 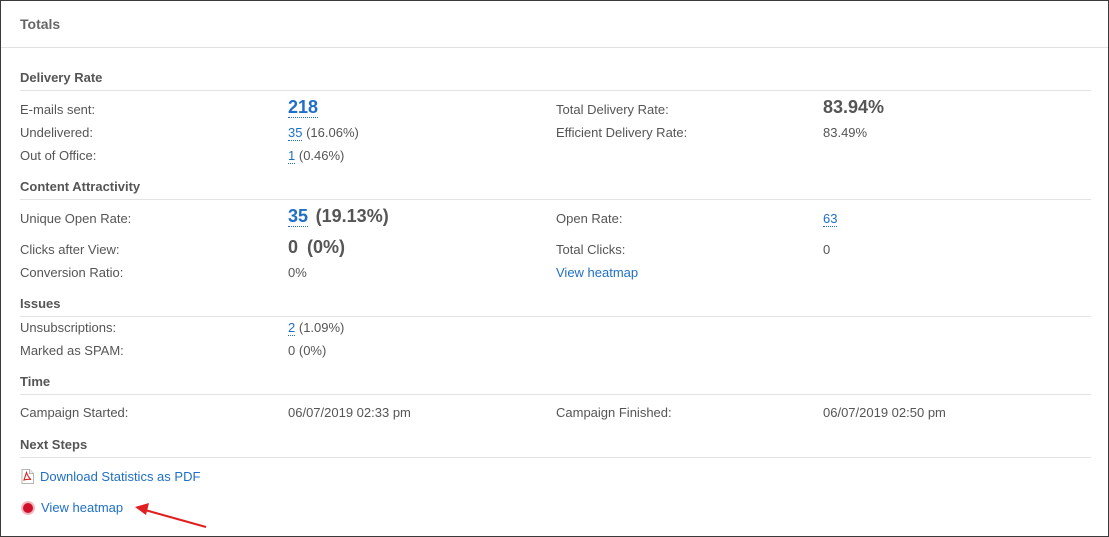 I want to click on unique-open-rate-percent: (19.13%), so click(x=352, y=216).